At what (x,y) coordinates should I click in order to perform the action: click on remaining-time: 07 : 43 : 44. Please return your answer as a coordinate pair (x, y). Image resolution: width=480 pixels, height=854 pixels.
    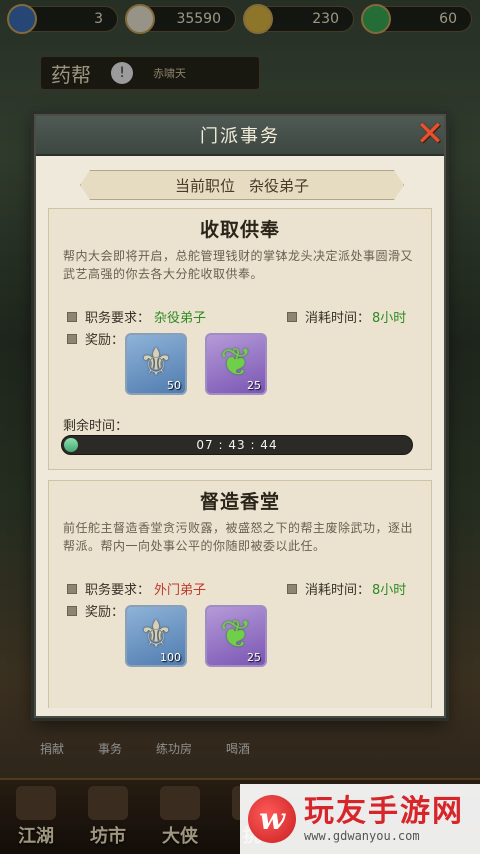
    Looking at the image, I should click on (237, 445).